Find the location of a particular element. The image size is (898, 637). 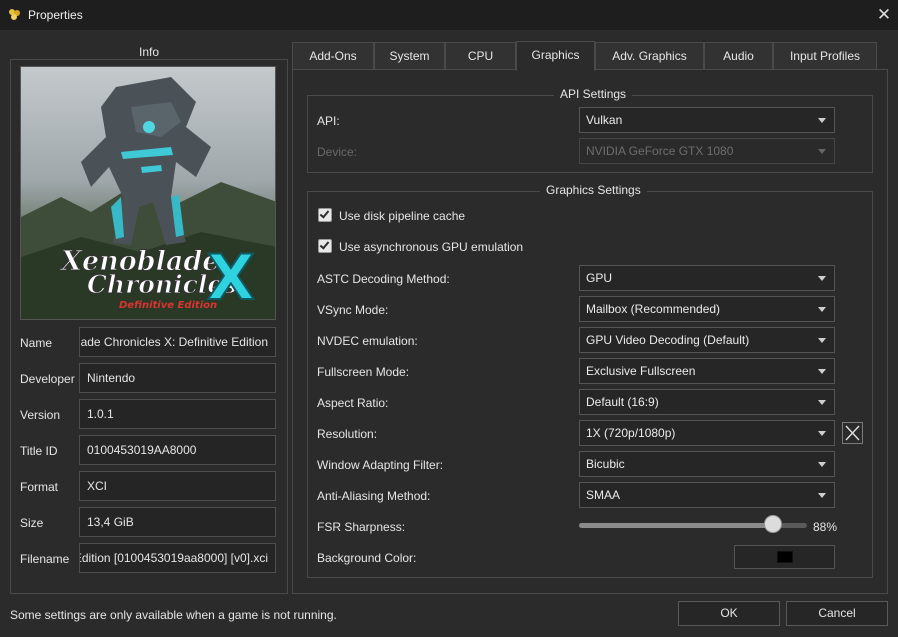

ok-button: OK is located at coordinates (729, 613).